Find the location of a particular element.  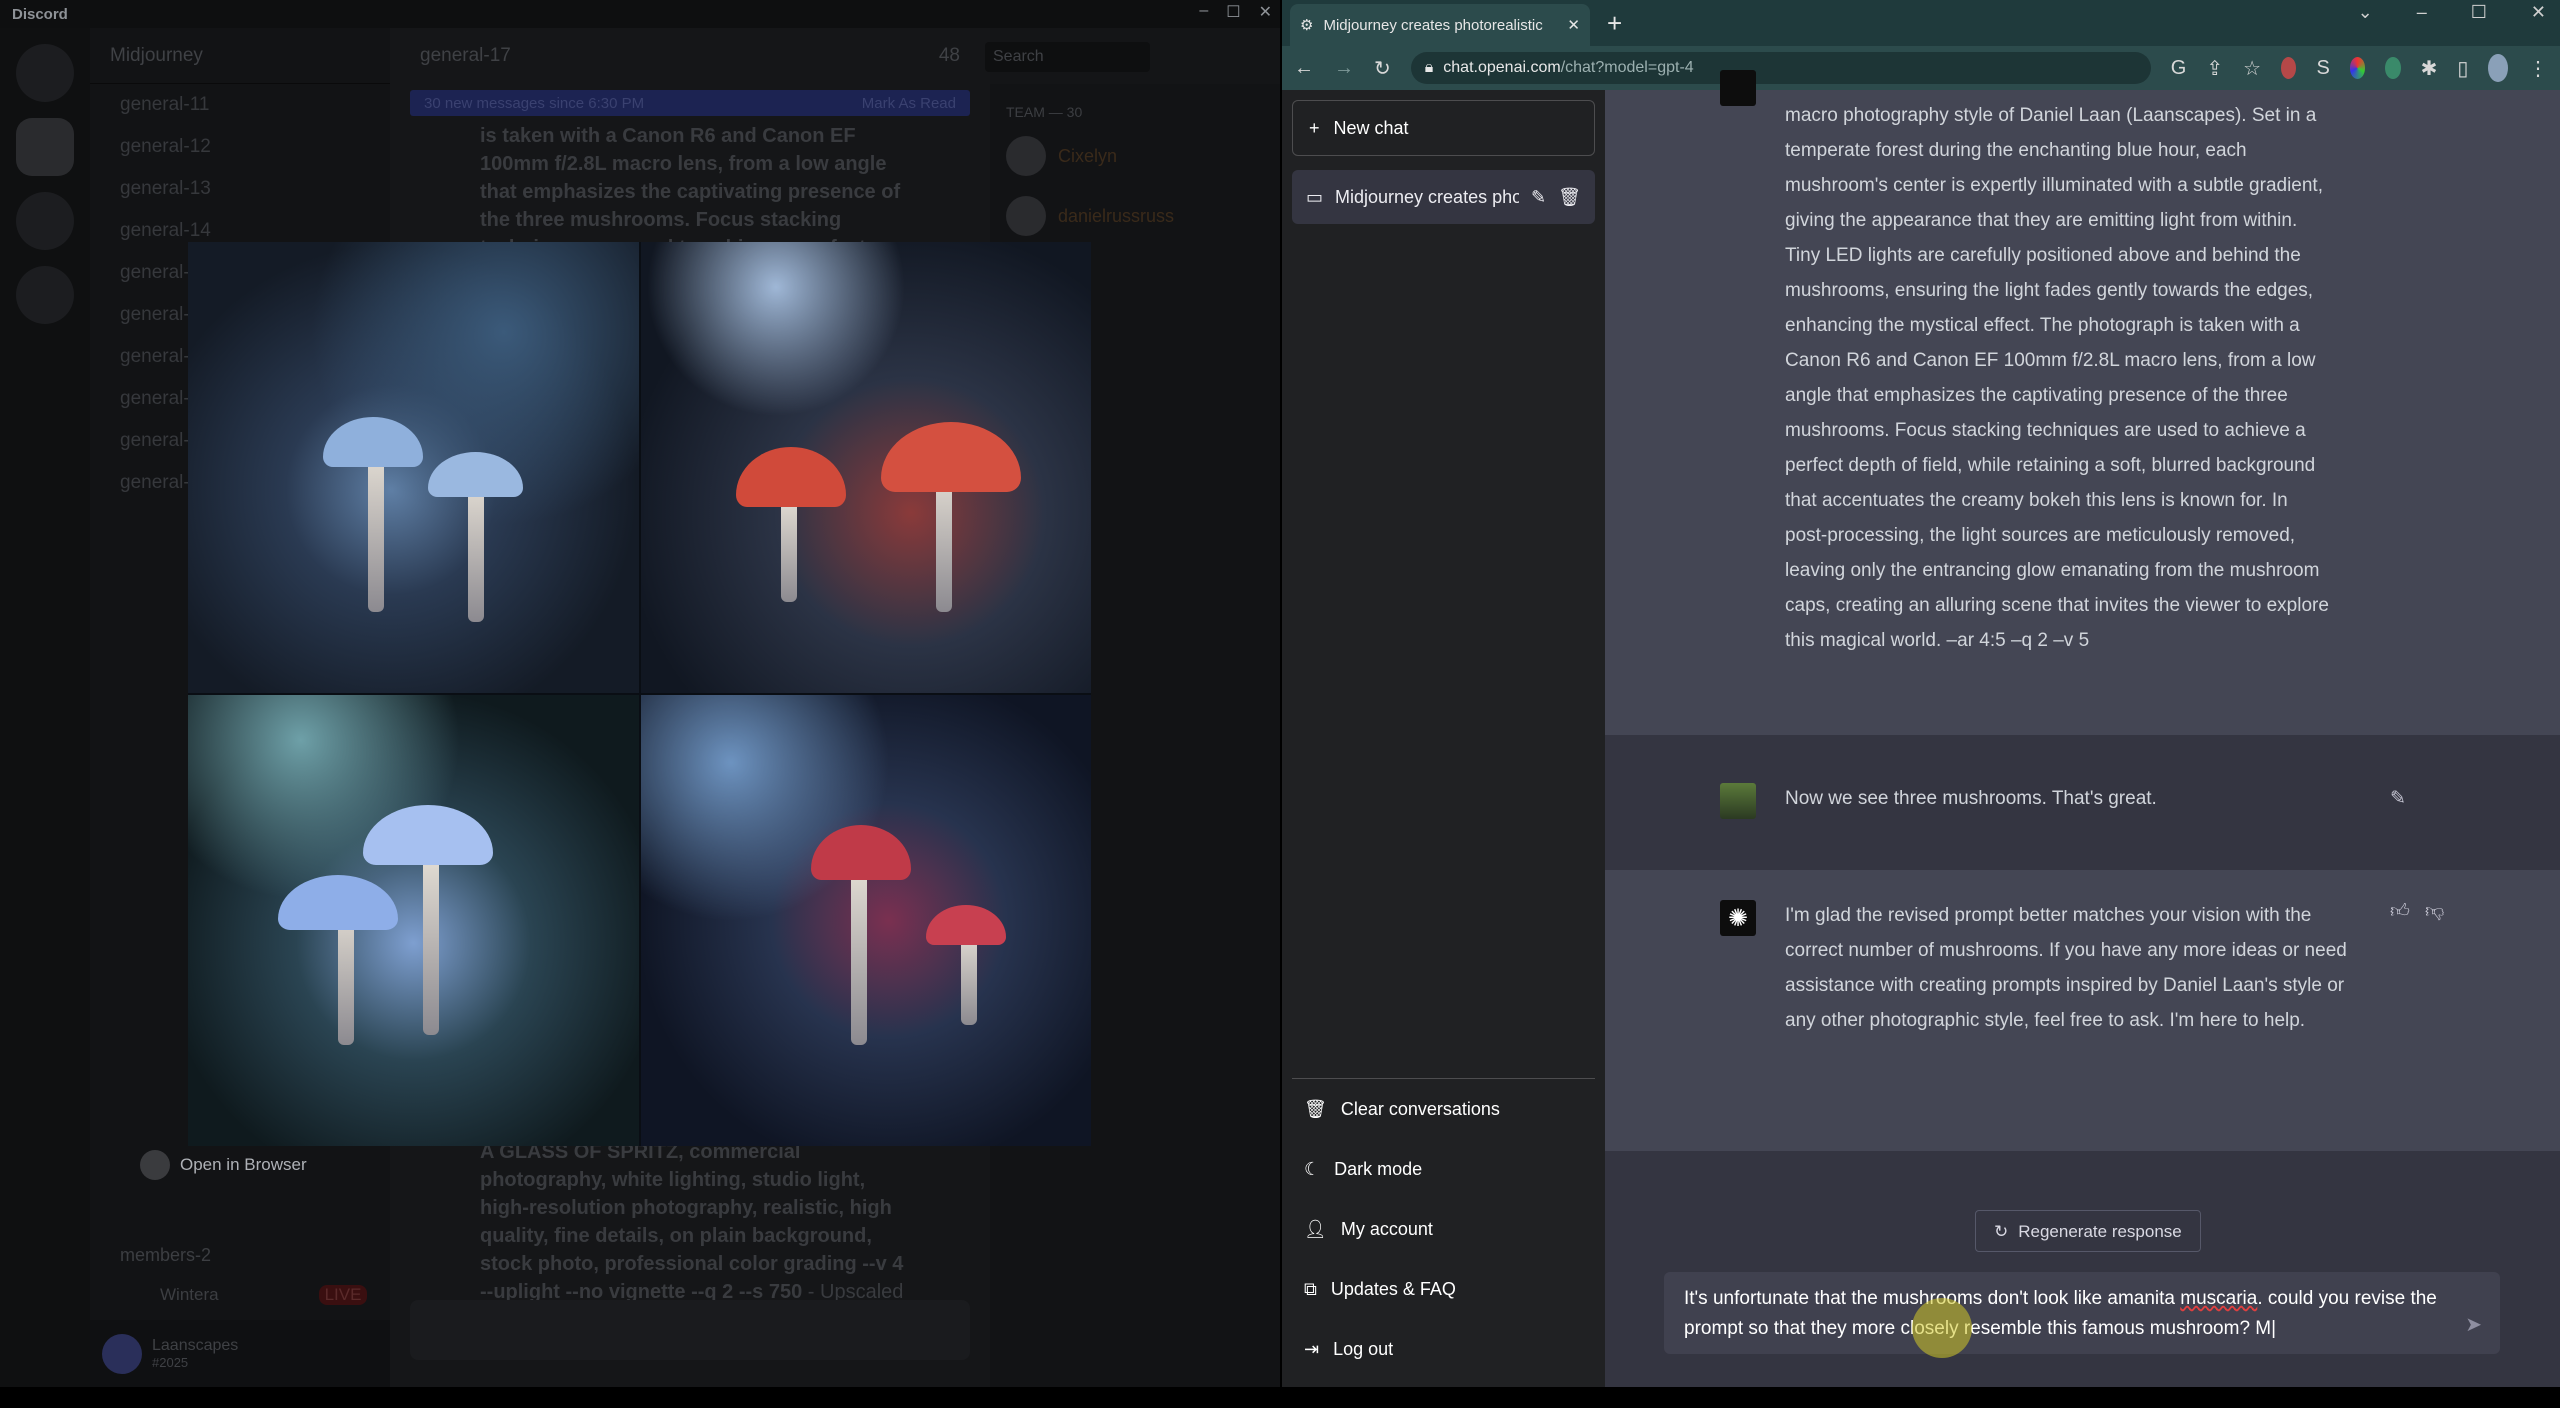

regenerate-response-button: ↻ Regenerate response is located at coordinates (2088, 1231).